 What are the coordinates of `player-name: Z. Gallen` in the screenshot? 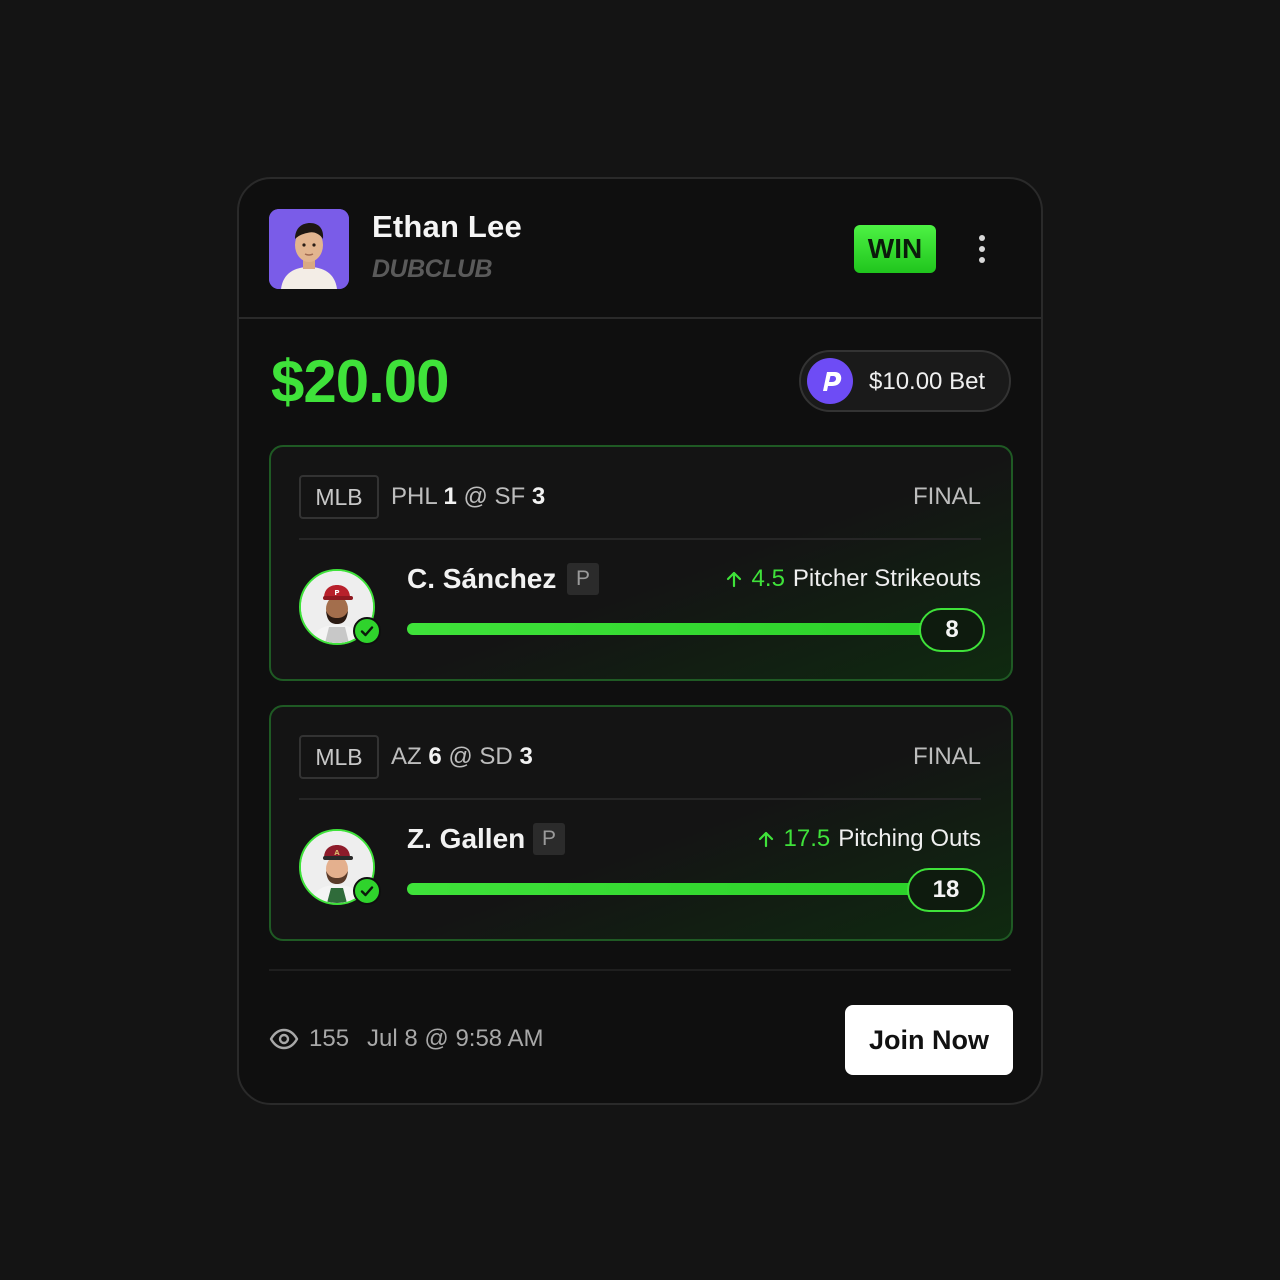 It's located at (466, 839).